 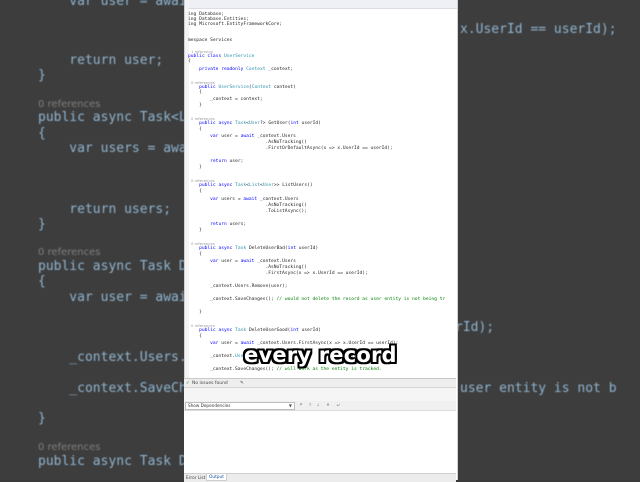 I want to click on code-line: .ToListAsync();, so click(x=247, y=211).